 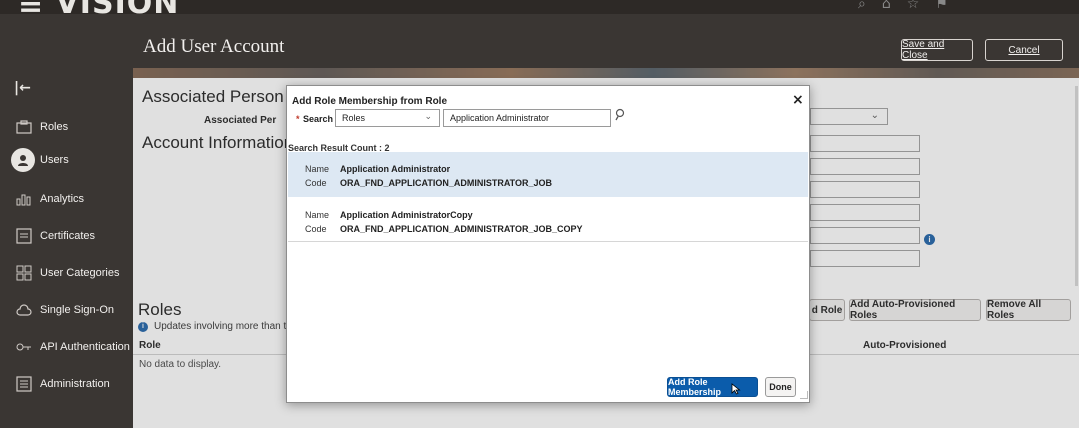 I want to click on sidebar-item-users: Users, so click(x=66, y=160).